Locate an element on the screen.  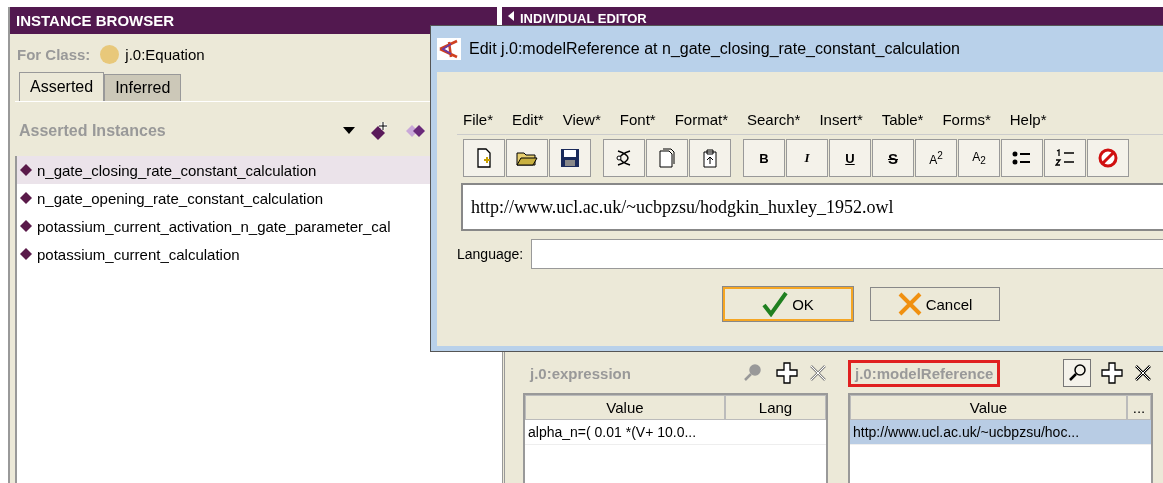
numbered-list-icon is located at coordinates (1065, 158).